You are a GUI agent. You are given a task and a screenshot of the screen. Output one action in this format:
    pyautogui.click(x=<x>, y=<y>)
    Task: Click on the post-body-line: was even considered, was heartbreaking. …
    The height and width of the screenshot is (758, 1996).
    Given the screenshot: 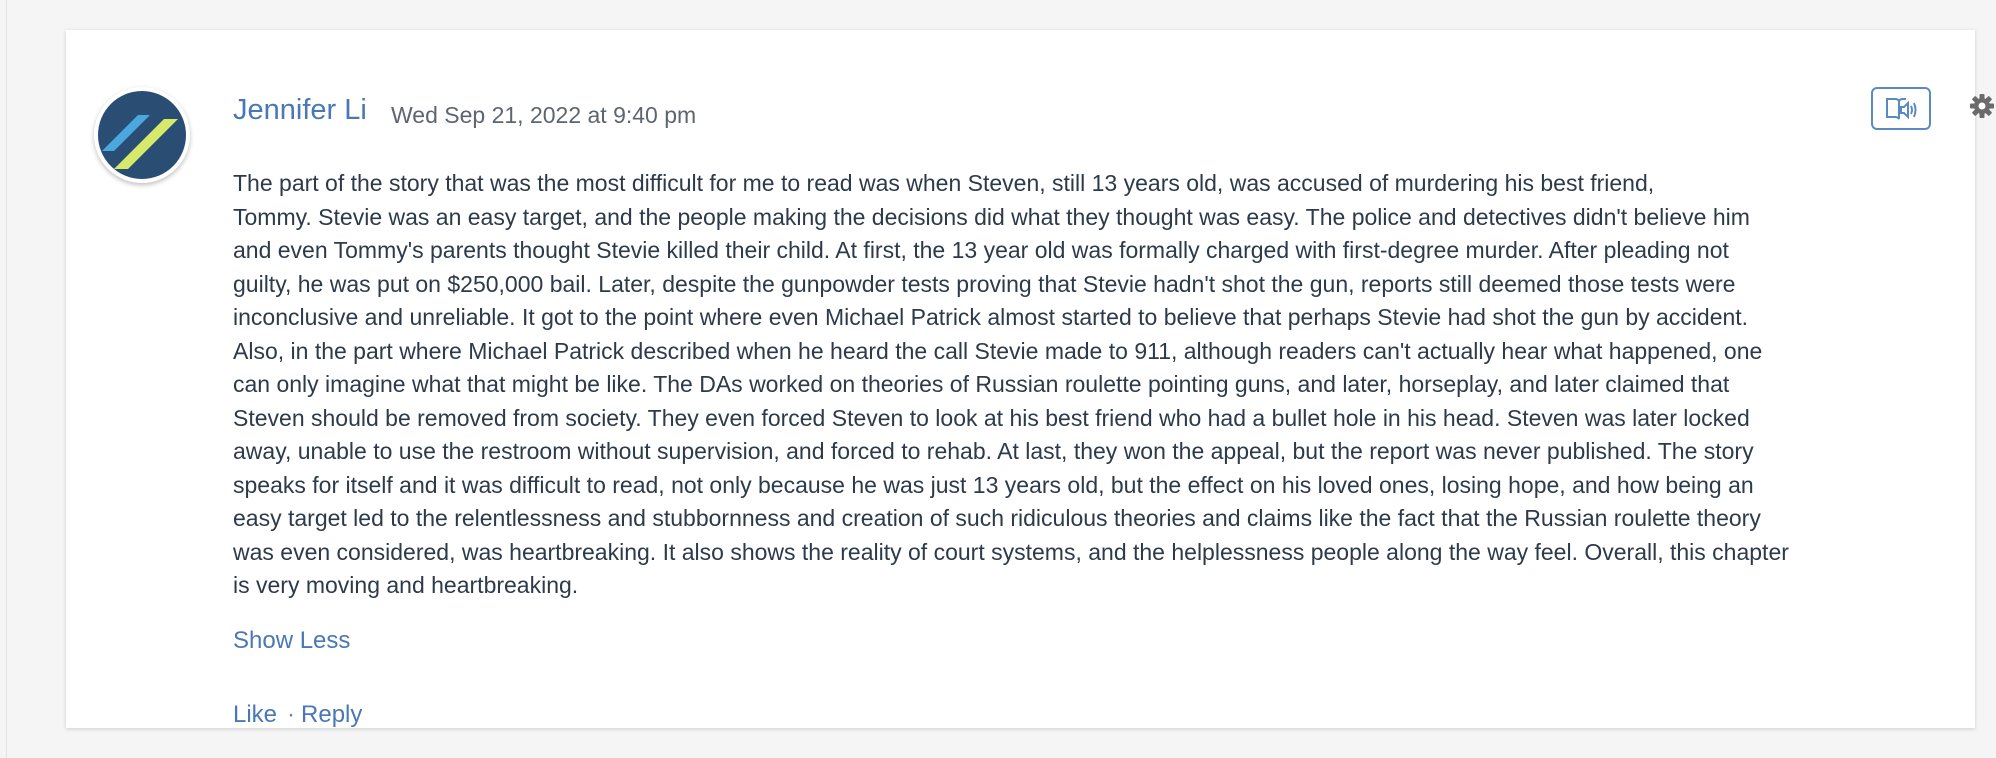 What is the action you would take?
    pyautogui.click(x=1011, y=551)
    